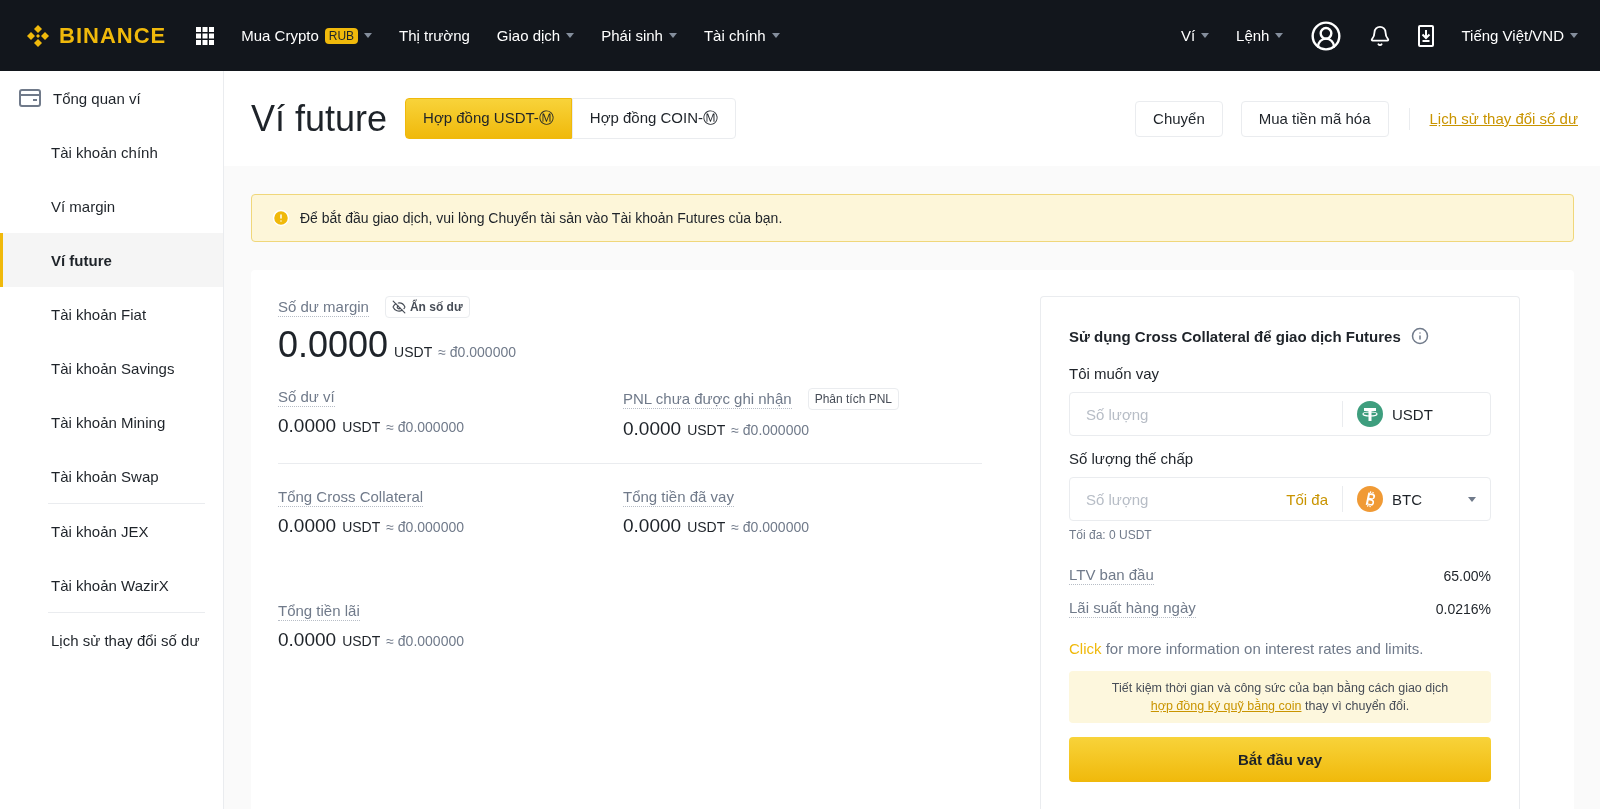 The width and height of the screenshot is (1600, 809). I want to click on sidebar-item: Ví margin, so click(111, 206).